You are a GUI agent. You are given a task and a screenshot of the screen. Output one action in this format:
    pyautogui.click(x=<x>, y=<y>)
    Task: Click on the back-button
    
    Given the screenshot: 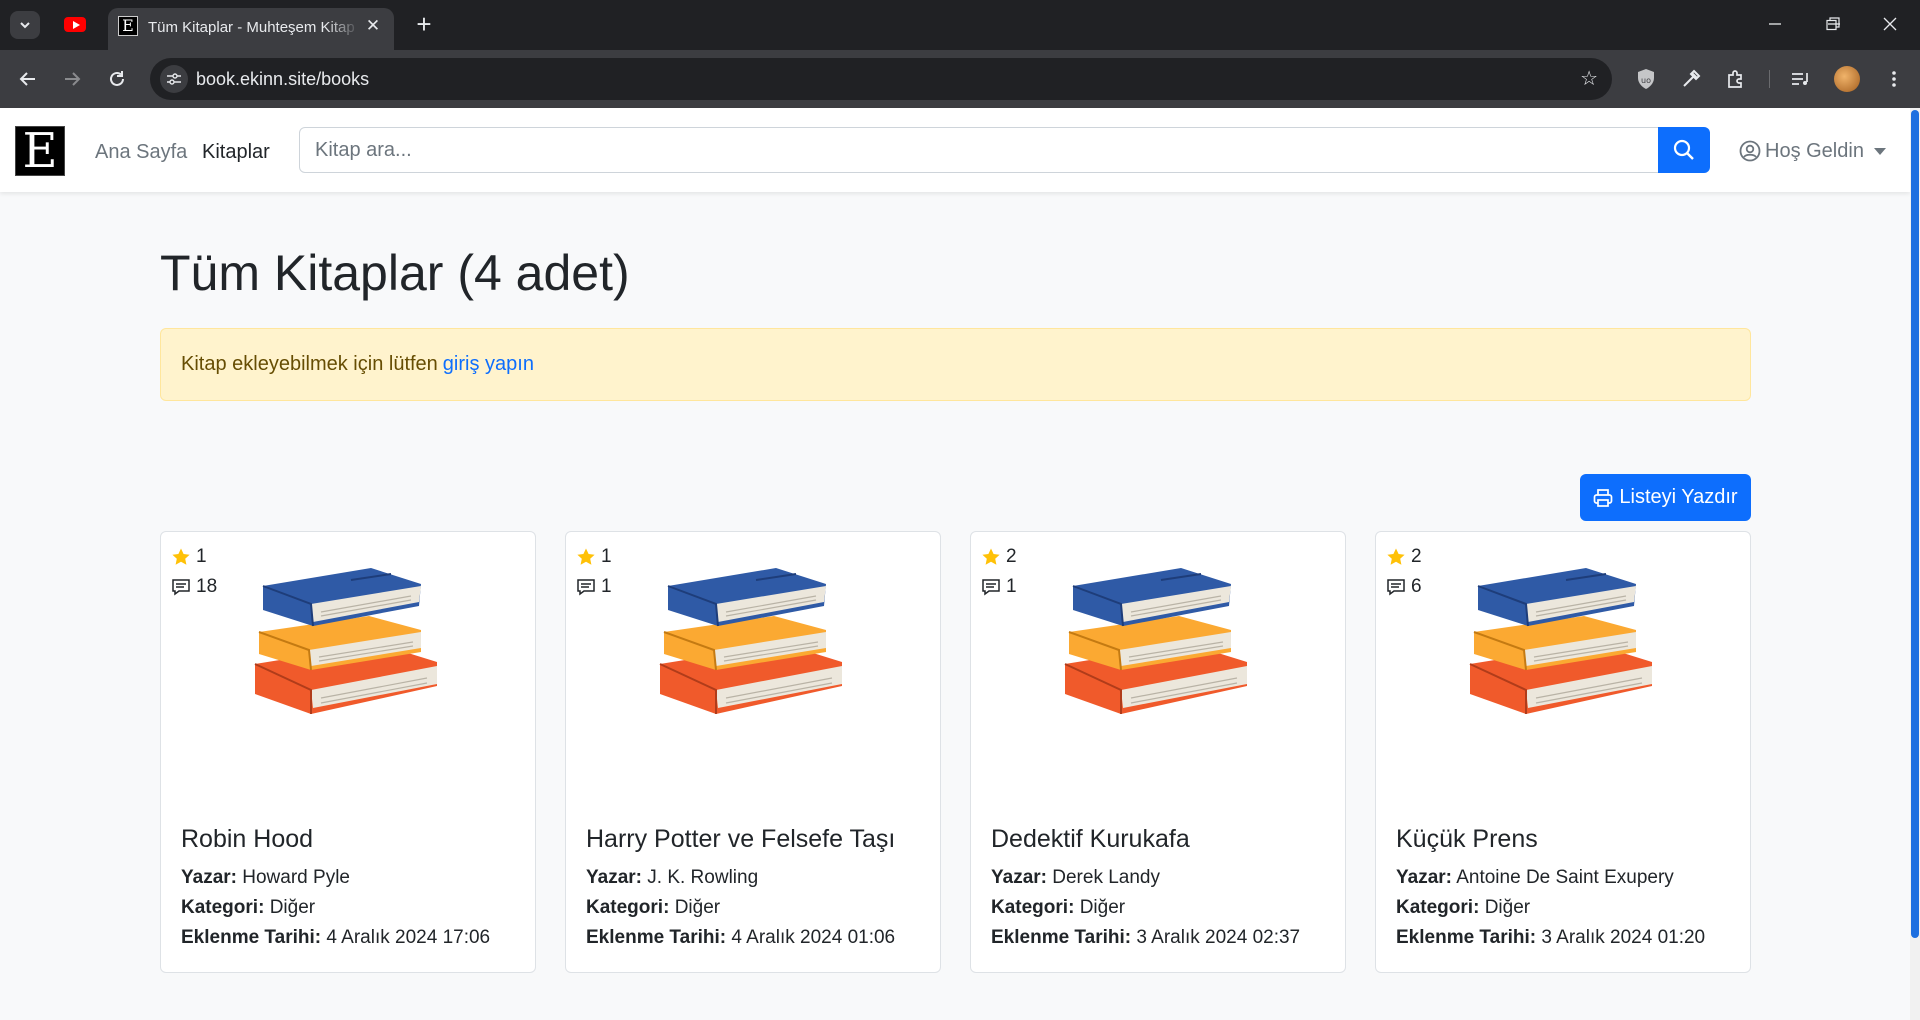 What is the action you would take?
    pyautogui.click(x=28, y=79)
    